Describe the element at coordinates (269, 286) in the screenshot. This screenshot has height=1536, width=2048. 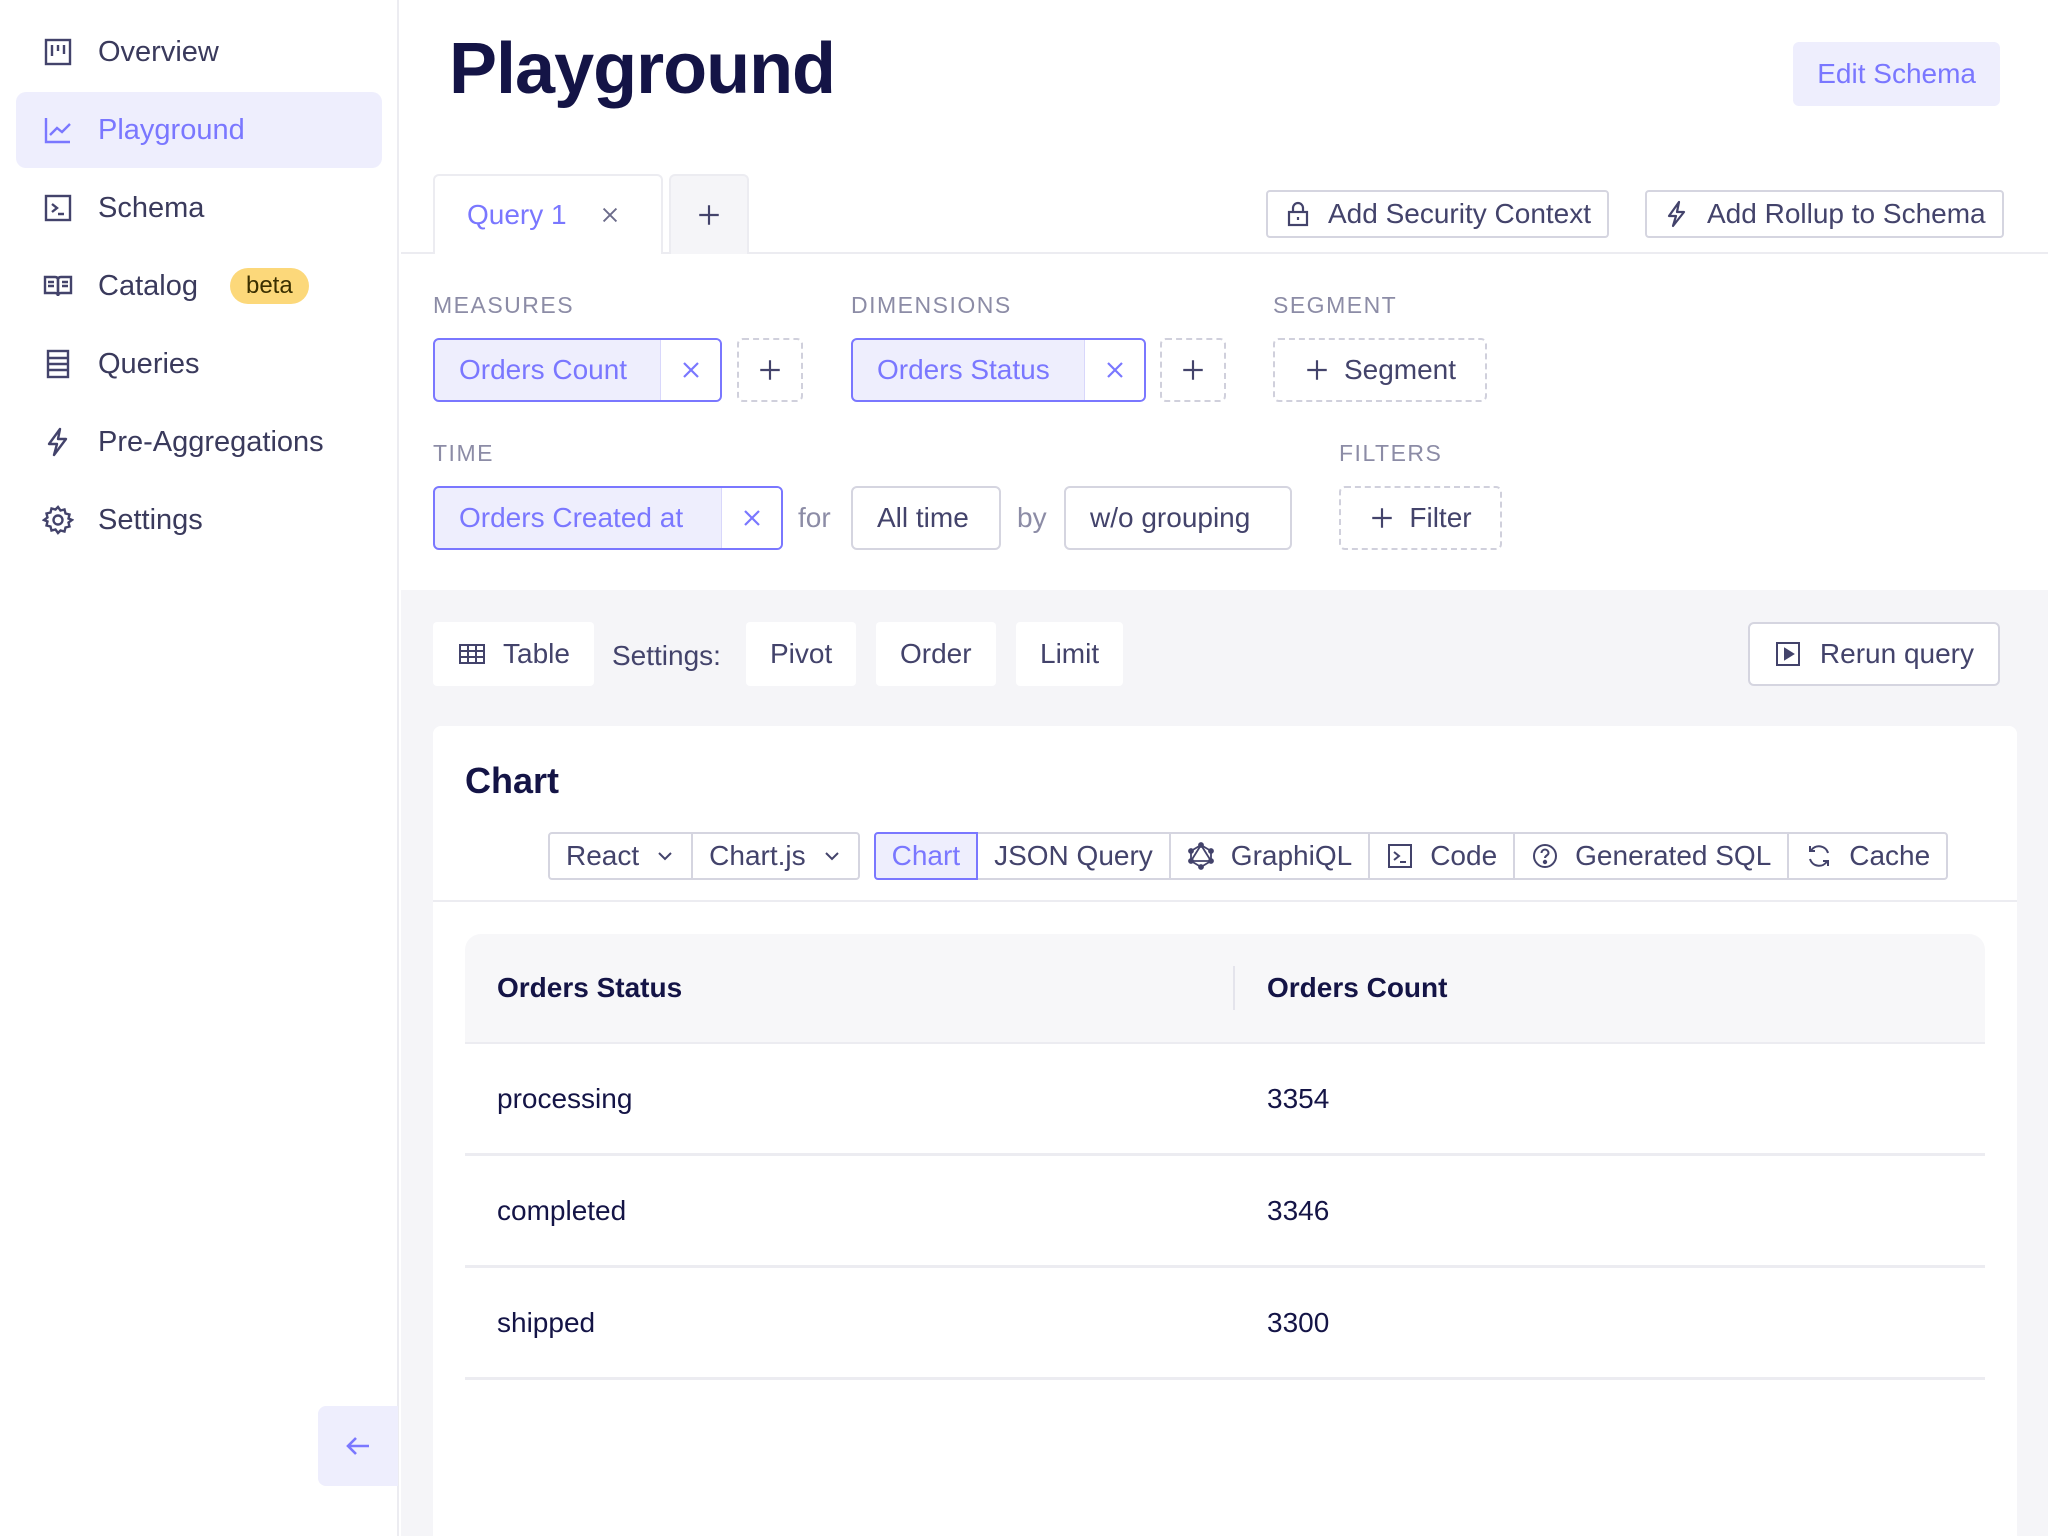
I see `beta-badge: beta` at that location.